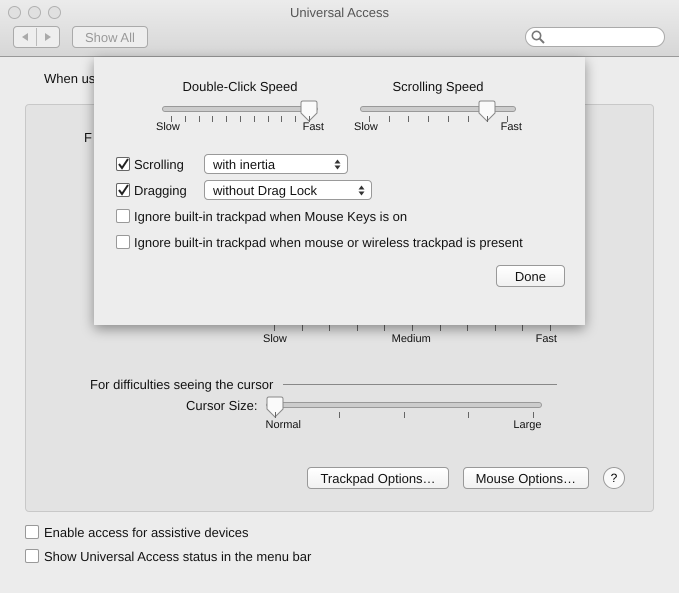  Describe the element at coordinates (14, 12) in the screenshot. I see `close-button` at that location.